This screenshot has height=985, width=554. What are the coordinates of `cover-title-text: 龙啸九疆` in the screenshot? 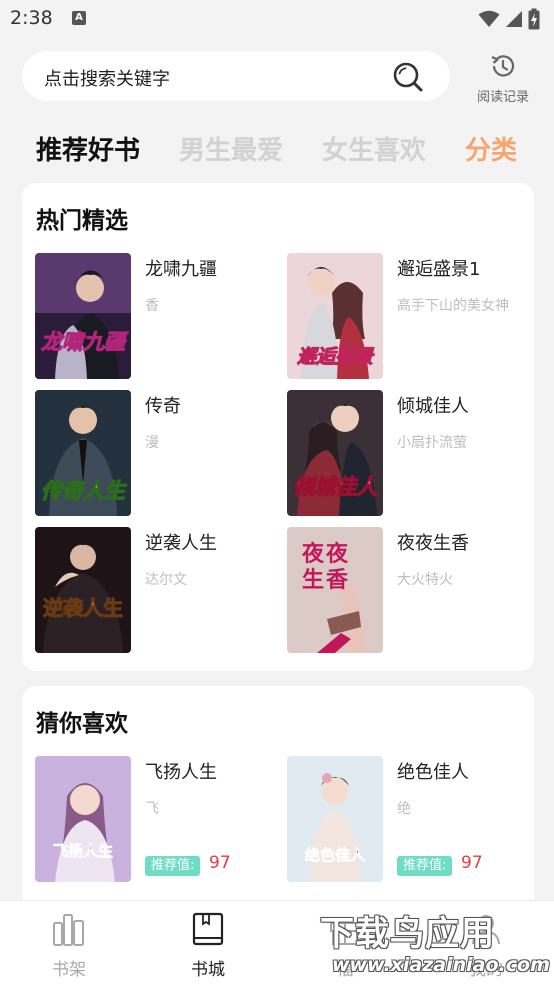 It's located at (85, 342).